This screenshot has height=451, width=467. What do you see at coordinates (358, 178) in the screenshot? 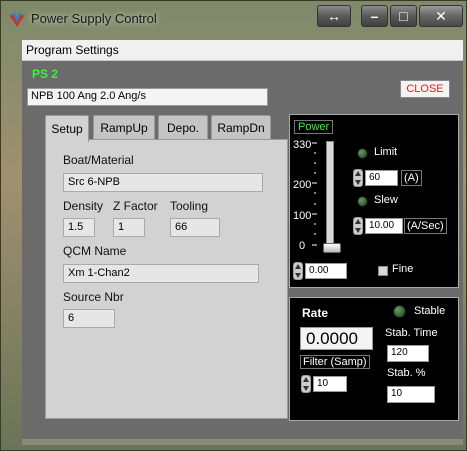
I see `limit-spinner` at bounding box center [358, 178].